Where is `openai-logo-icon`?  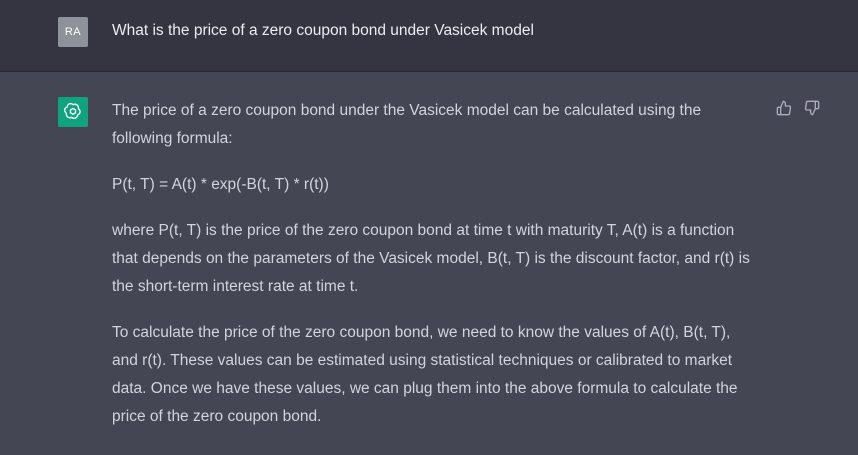 openai-logo-icon is located at coordinates (73, 112).